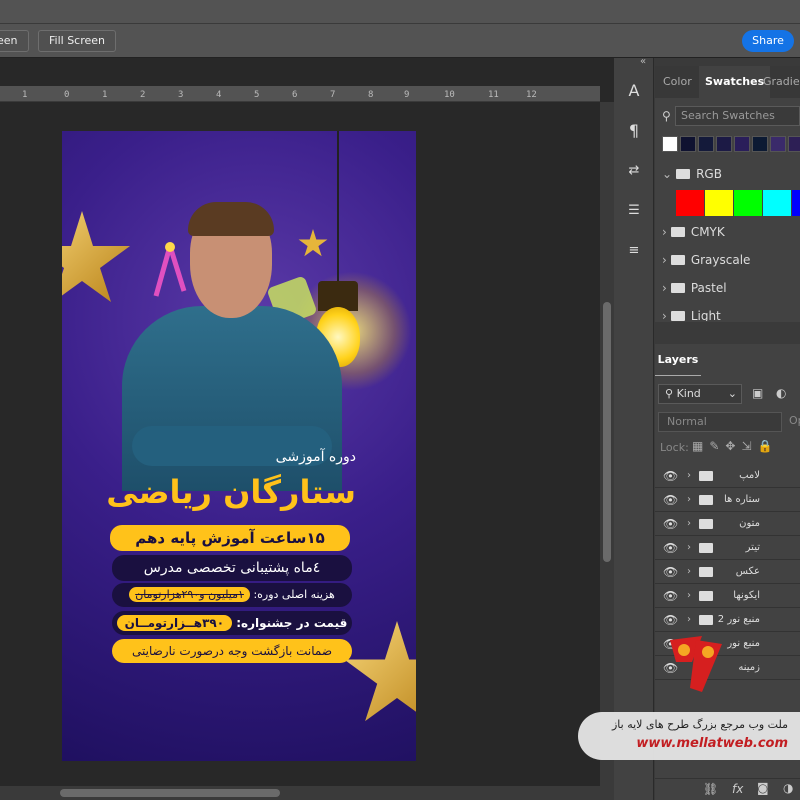 This screenshot has width=800, height=800. Describe the element at coordinates (143, 95) in the screenshot. I see `ruler-tick: 2` at that location.